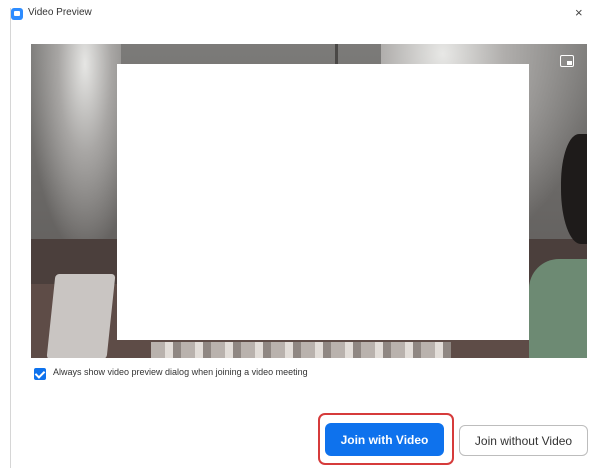  Describe the element at coordinates (17, 14) in the screenshot. I see `zoom-app-icon` at that location.